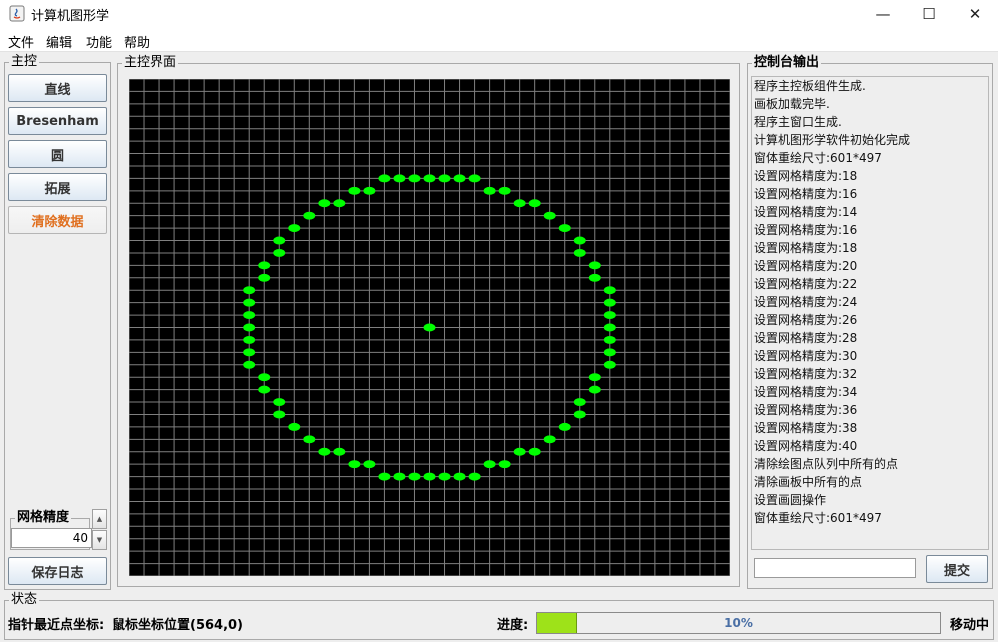 The width and height of the screenshot is (998, 642). What do you see at coordinates (806, 392) in the screenshot?
I see `console-line: 设置网格精度为:34` at bounding box center [806, 392].